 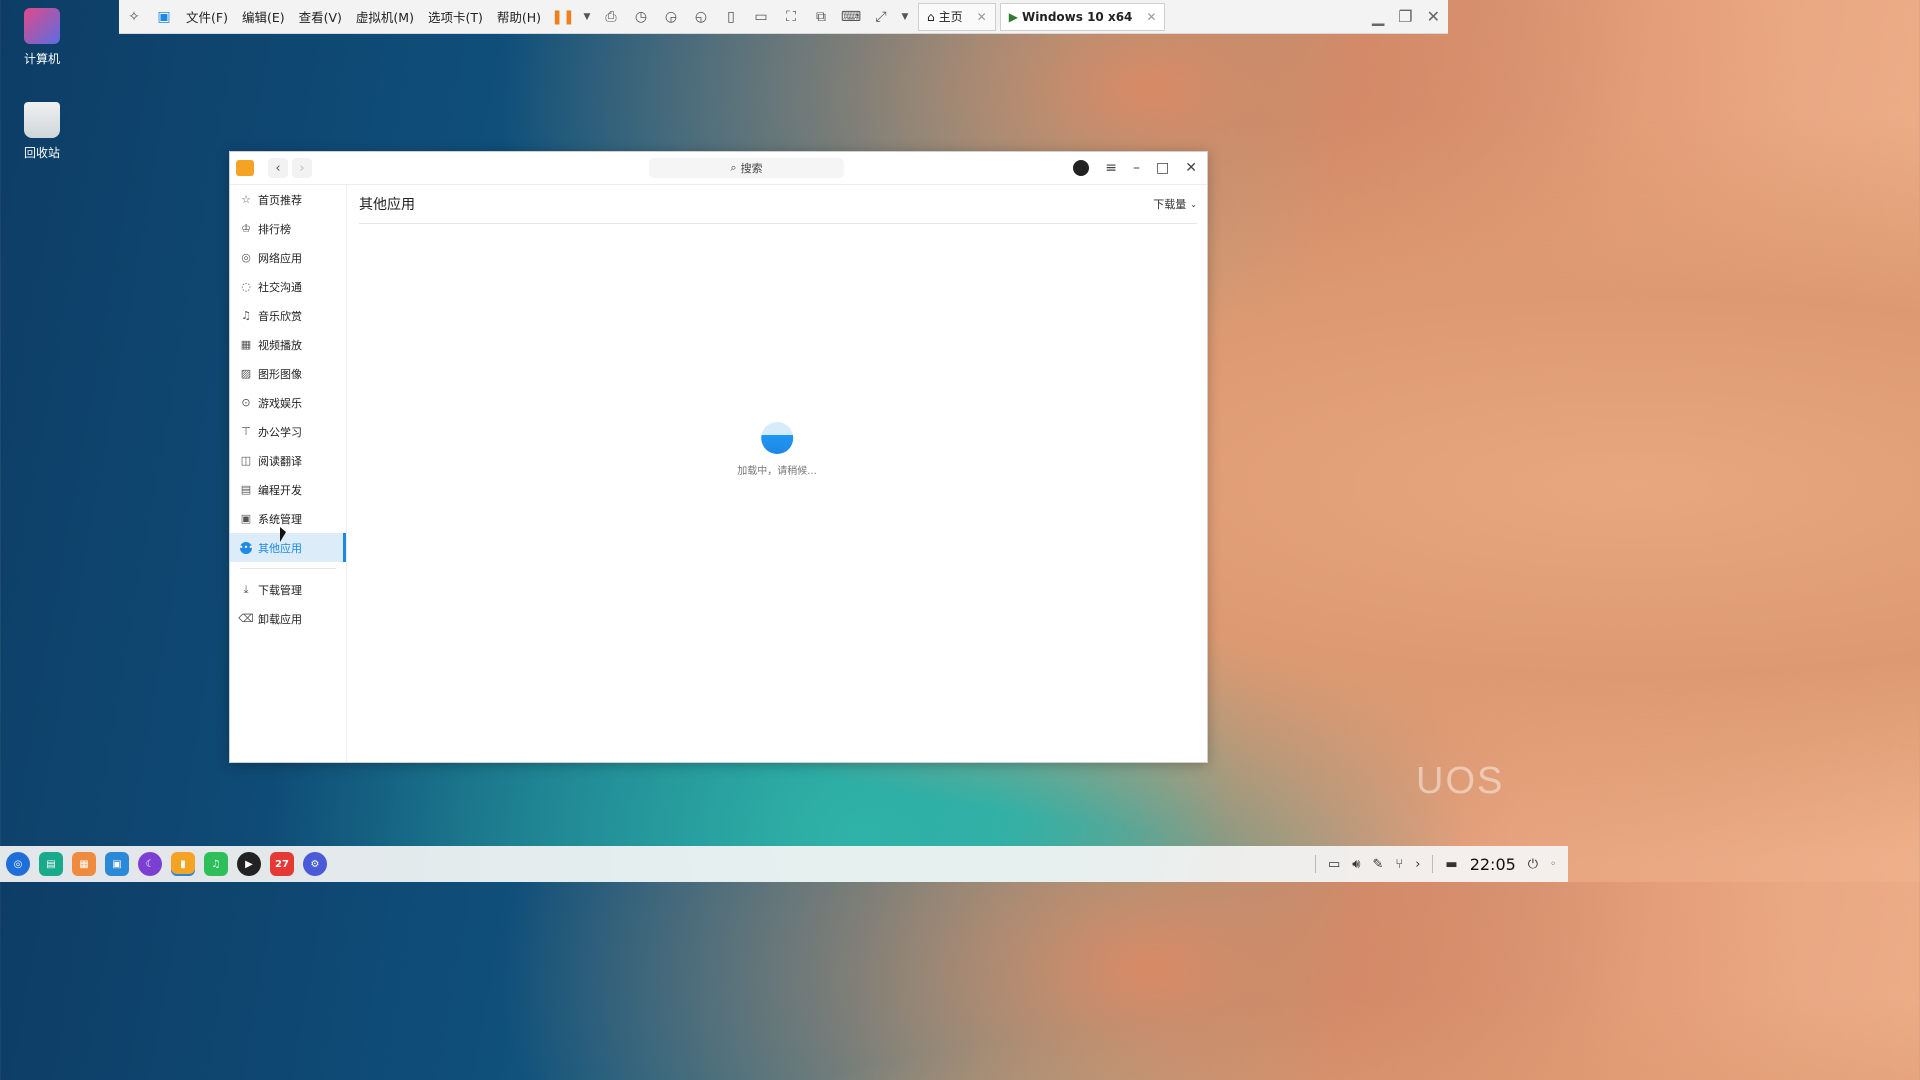 What do you see at coordinates (84, 864) in the screenshot?
I see `file-manager-icon: ▦` at bounding box center [84, 864].